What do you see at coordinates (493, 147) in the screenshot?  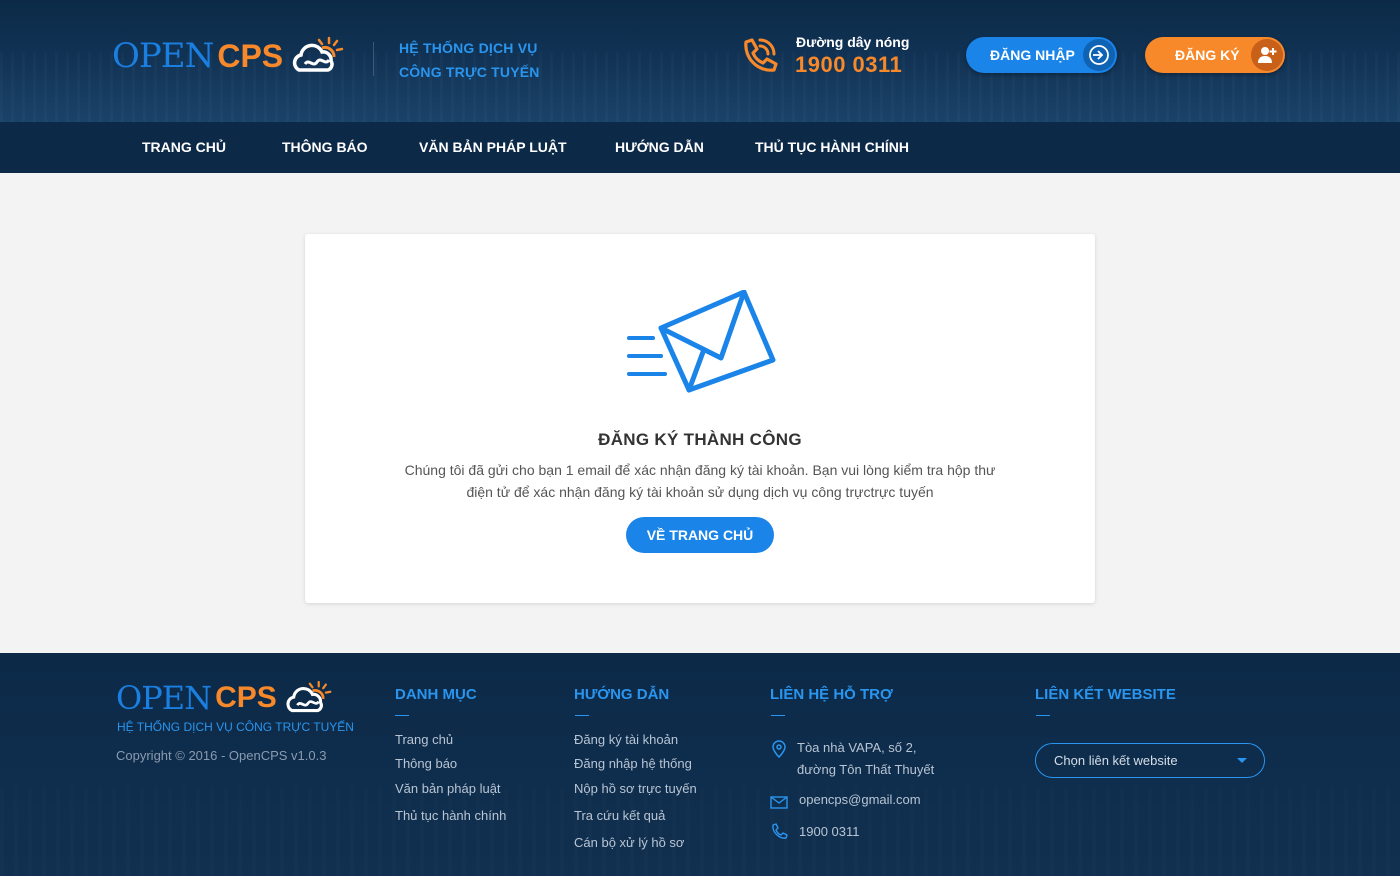 I see `nav-item-legal-documents: VĂN BẢN PHÁP LUẬT` at bounding box center [493, 147].